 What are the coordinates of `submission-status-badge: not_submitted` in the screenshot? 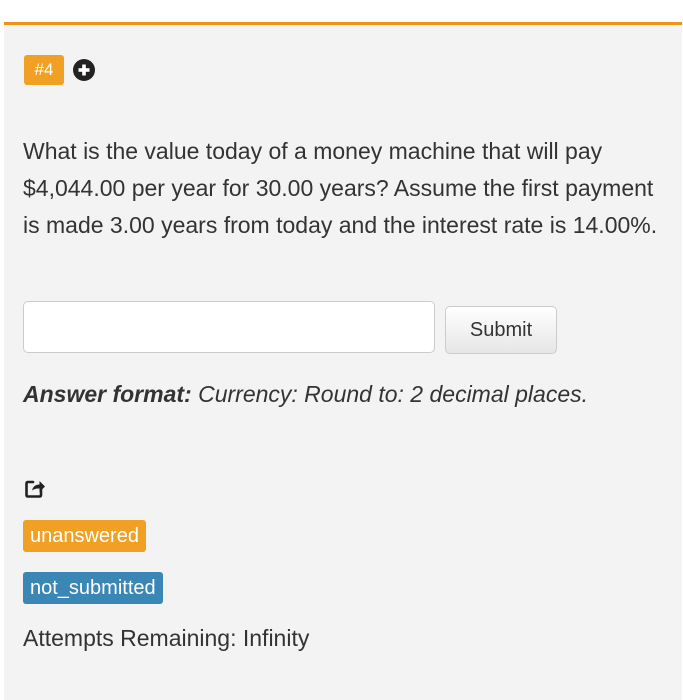 It's located at (93, 588).